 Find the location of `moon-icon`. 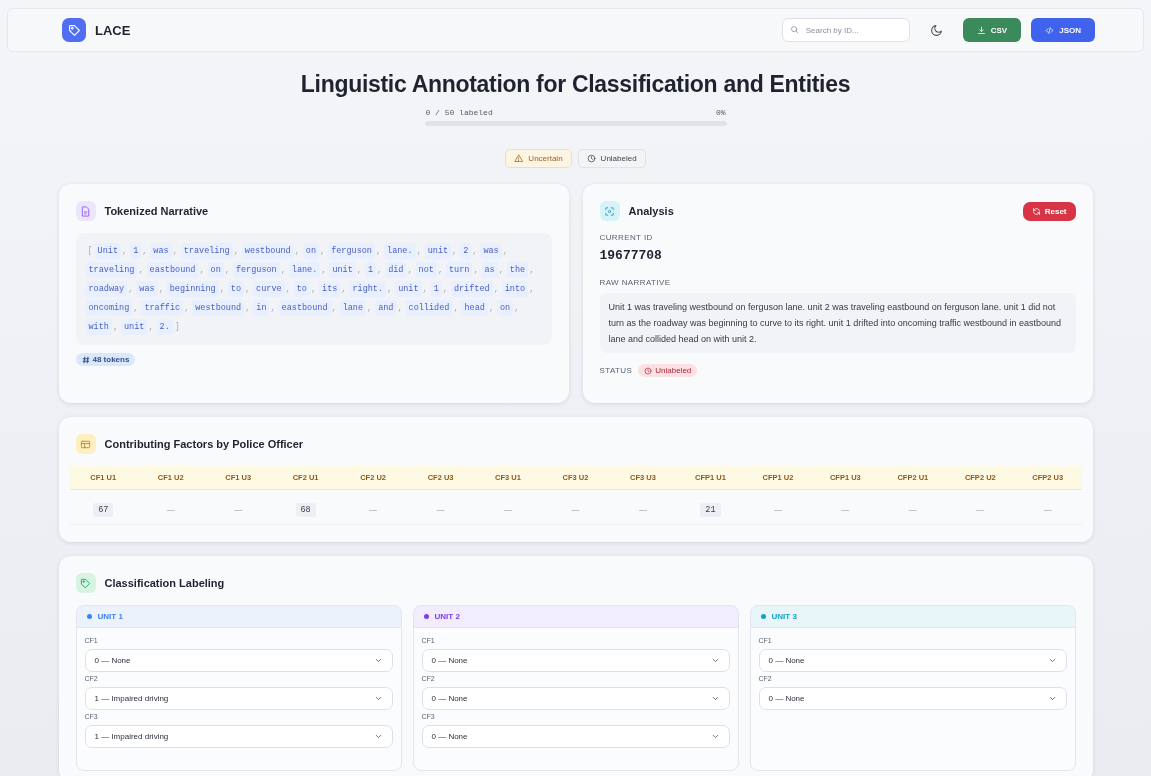

moon-icon is located at coordinates (936, 30).